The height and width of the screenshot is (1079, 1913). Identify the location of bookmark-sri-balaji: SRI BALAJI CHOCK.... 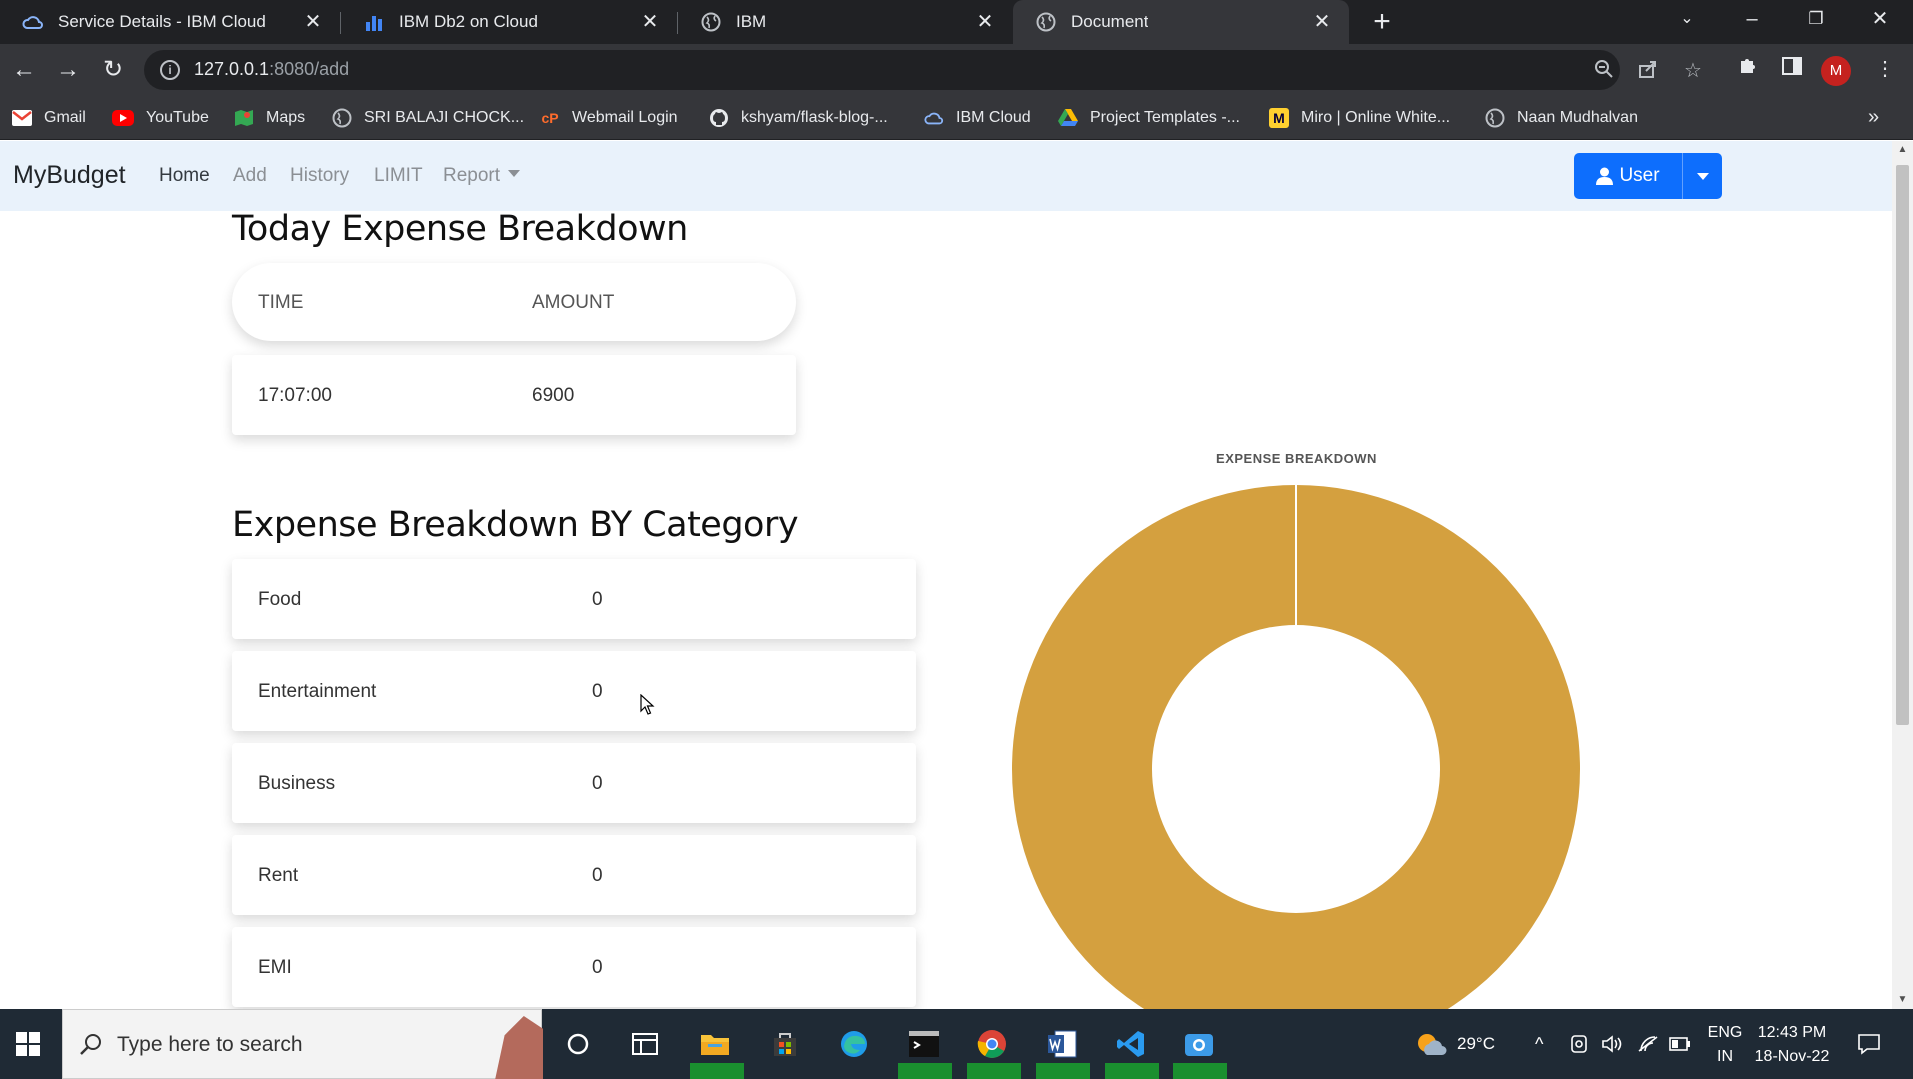
(428, 118).